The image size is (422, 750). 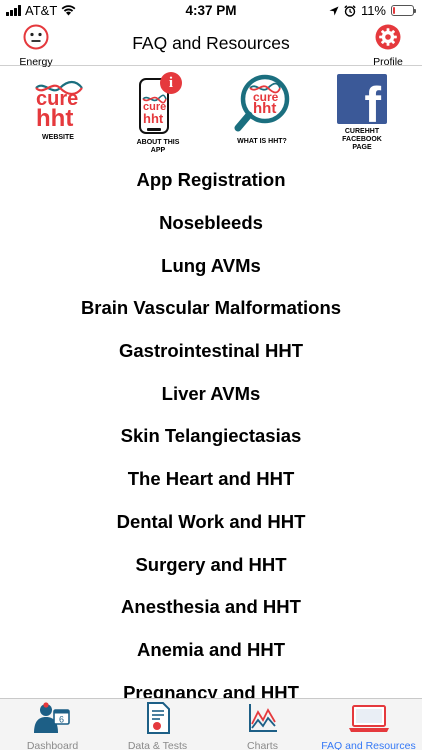 What do you see at coordinates (211, 607) in the screenshot?
I see `topic-anesthesia-and-hht: Anesthesia and HHT` at bounding box center [211, 607].